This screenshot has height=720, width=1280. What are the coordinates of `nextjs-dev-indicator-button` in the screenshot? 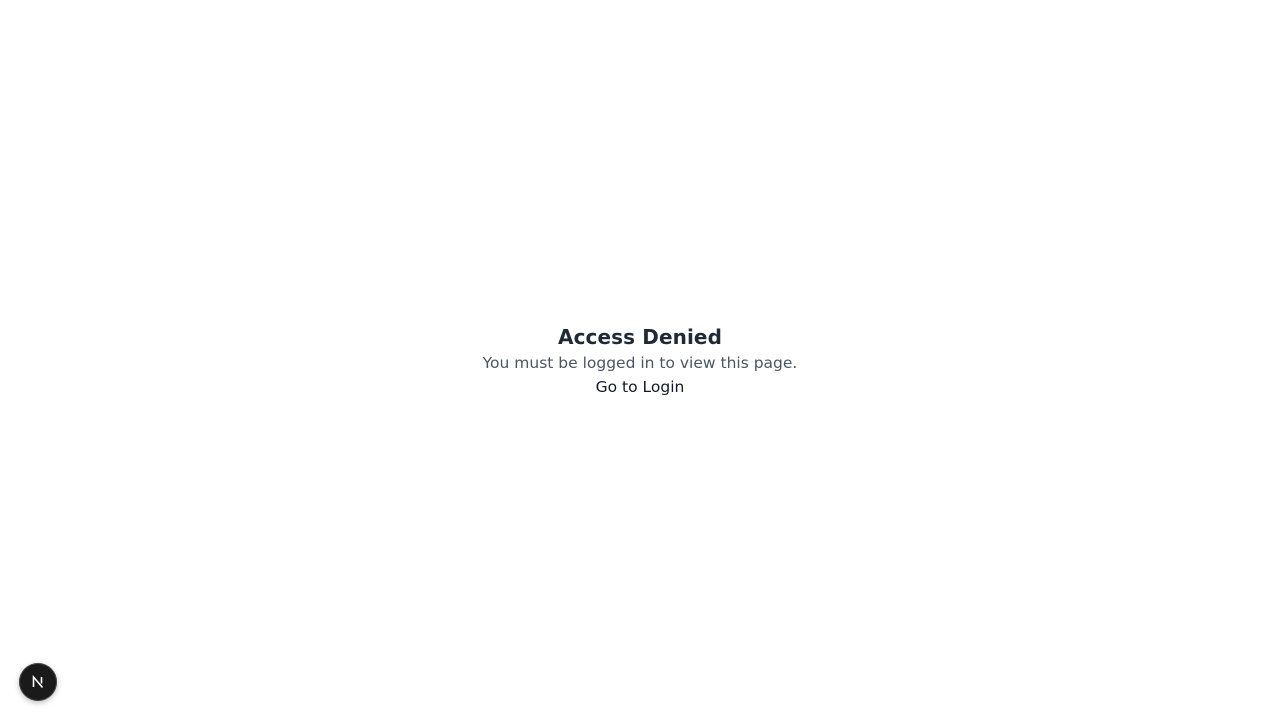 It's located at (38, 682).